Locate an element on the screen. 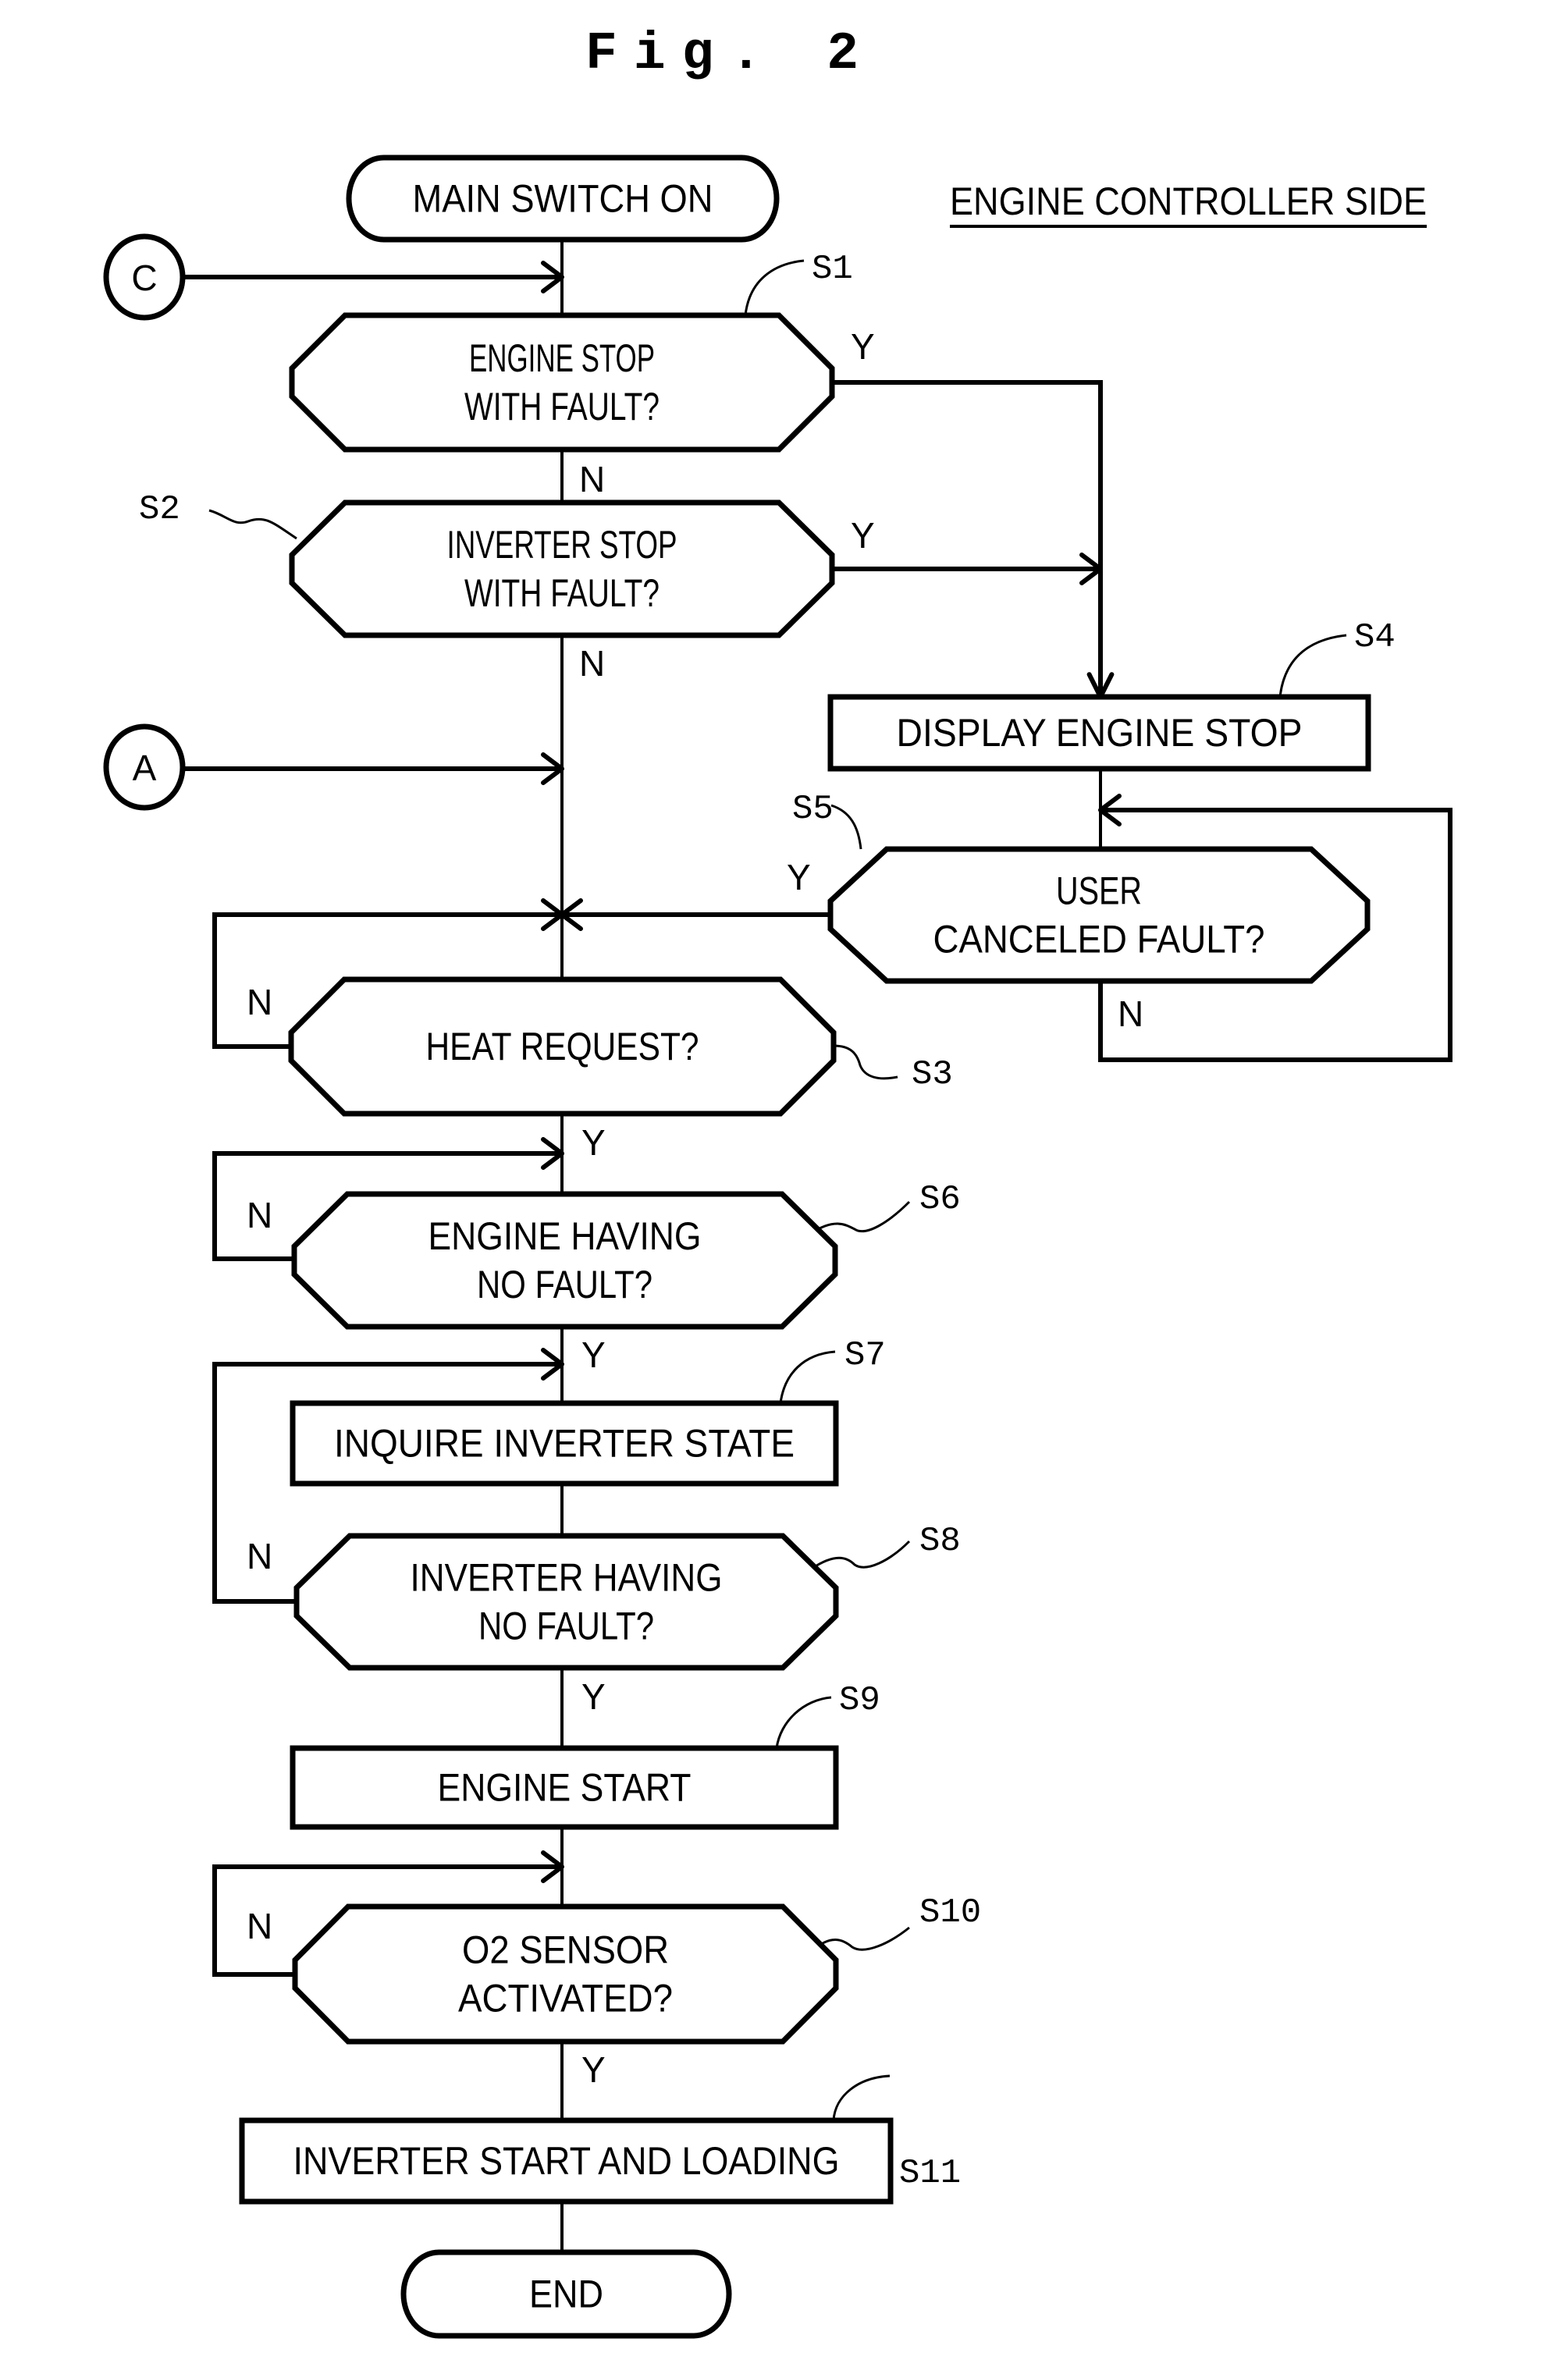  step-label-s4: S4 is located at coordinates (1375, 637).